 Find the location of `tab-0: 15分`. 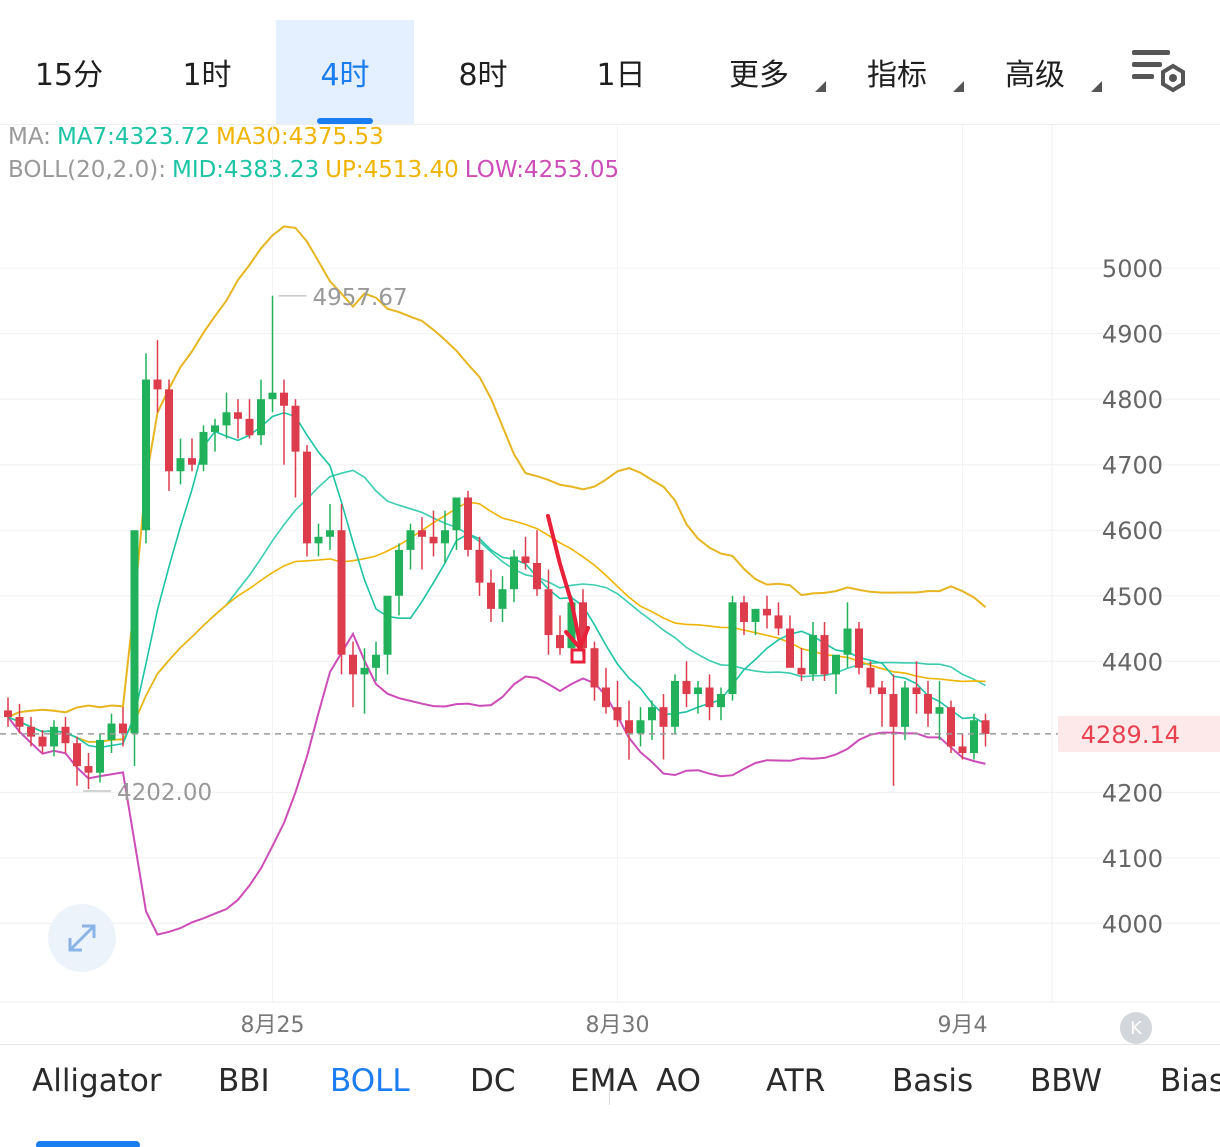

tab-0: 15分 is located at coordinates (69, 72).